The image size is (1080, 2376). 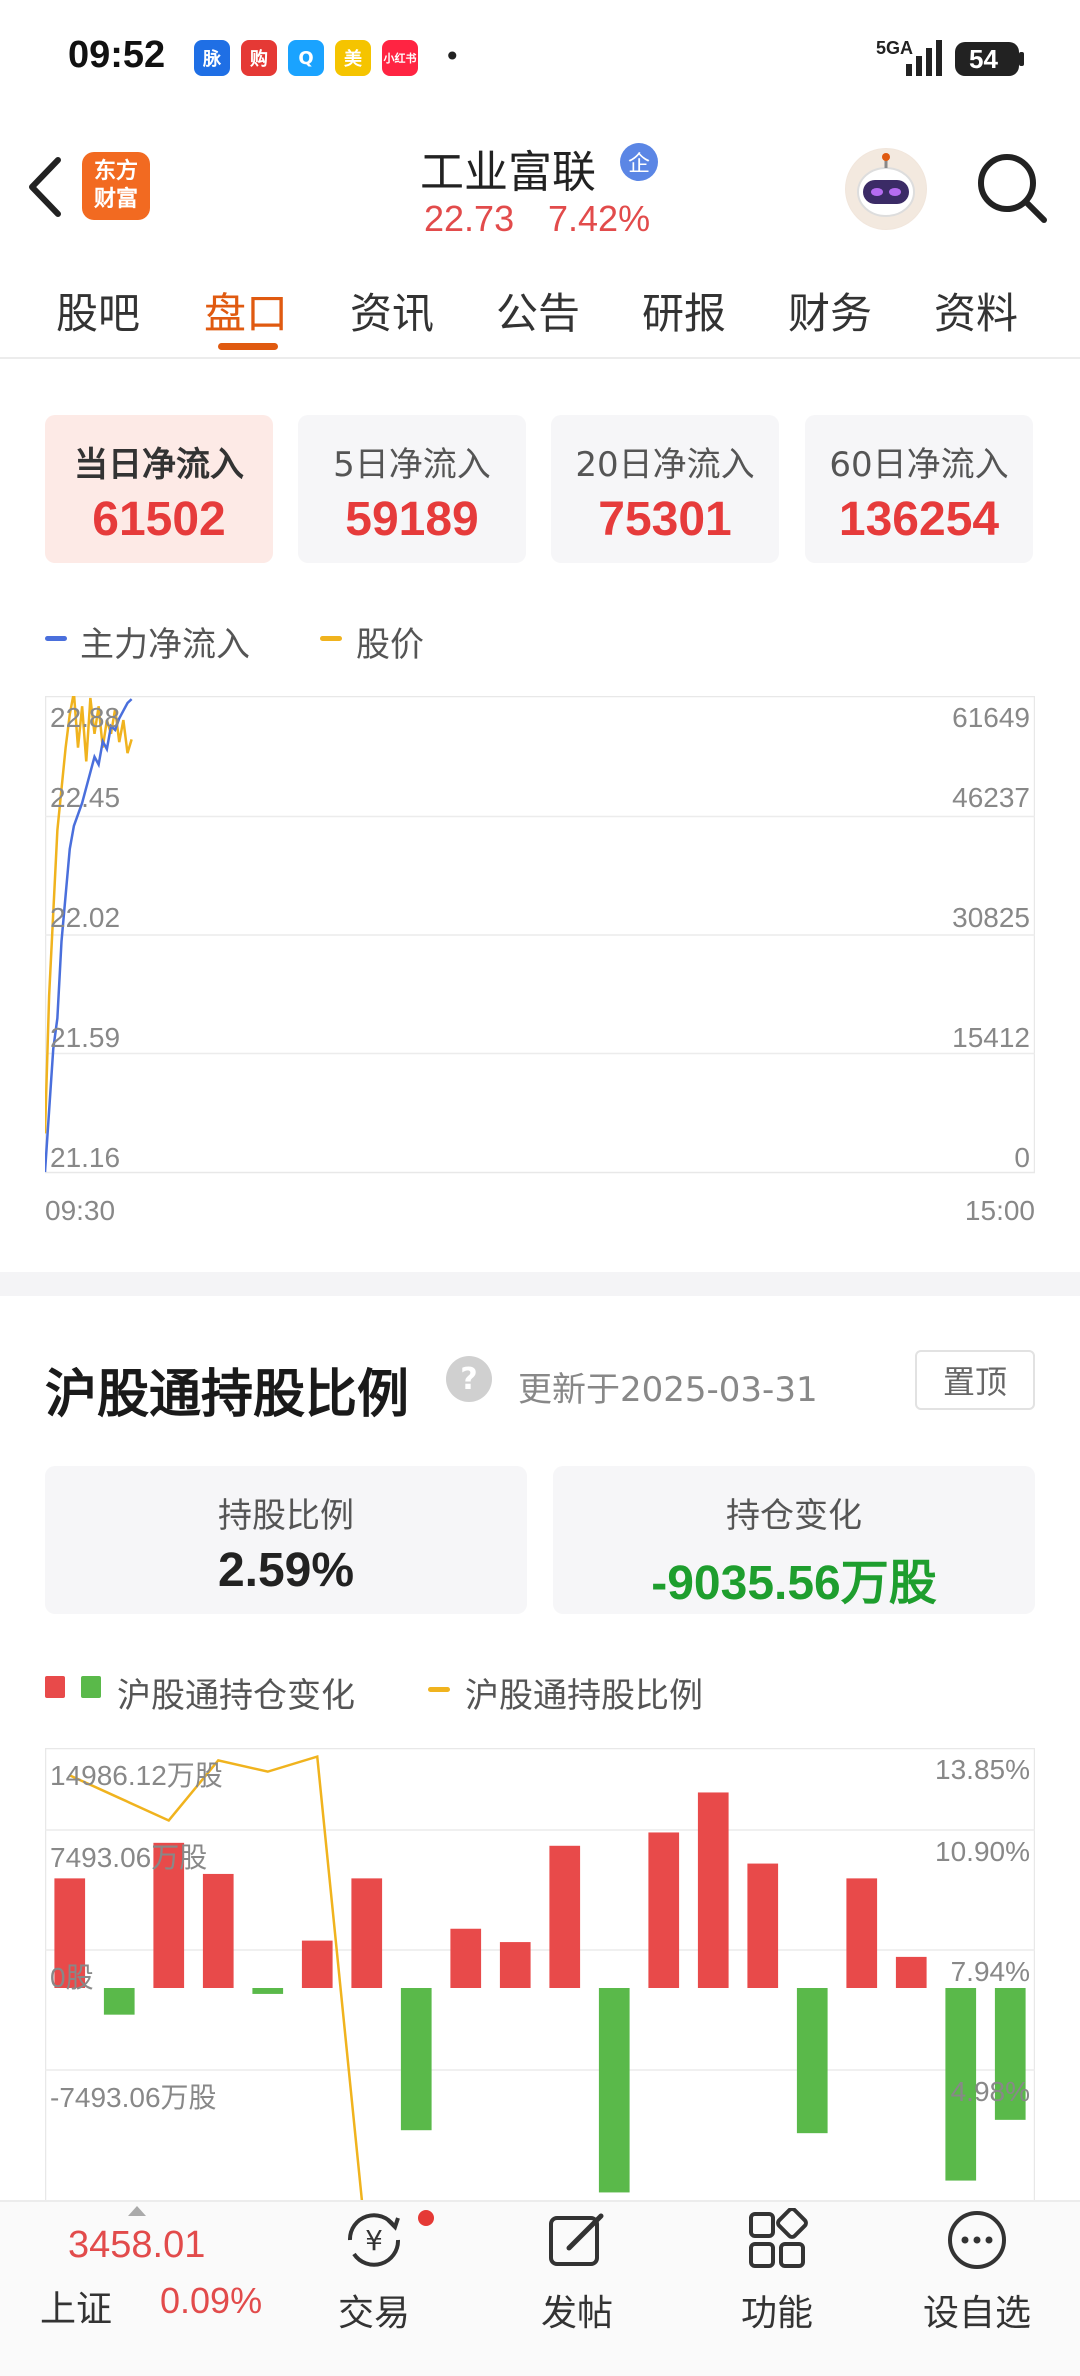 I want to click on post-icon, so click(x=577, y=2240).